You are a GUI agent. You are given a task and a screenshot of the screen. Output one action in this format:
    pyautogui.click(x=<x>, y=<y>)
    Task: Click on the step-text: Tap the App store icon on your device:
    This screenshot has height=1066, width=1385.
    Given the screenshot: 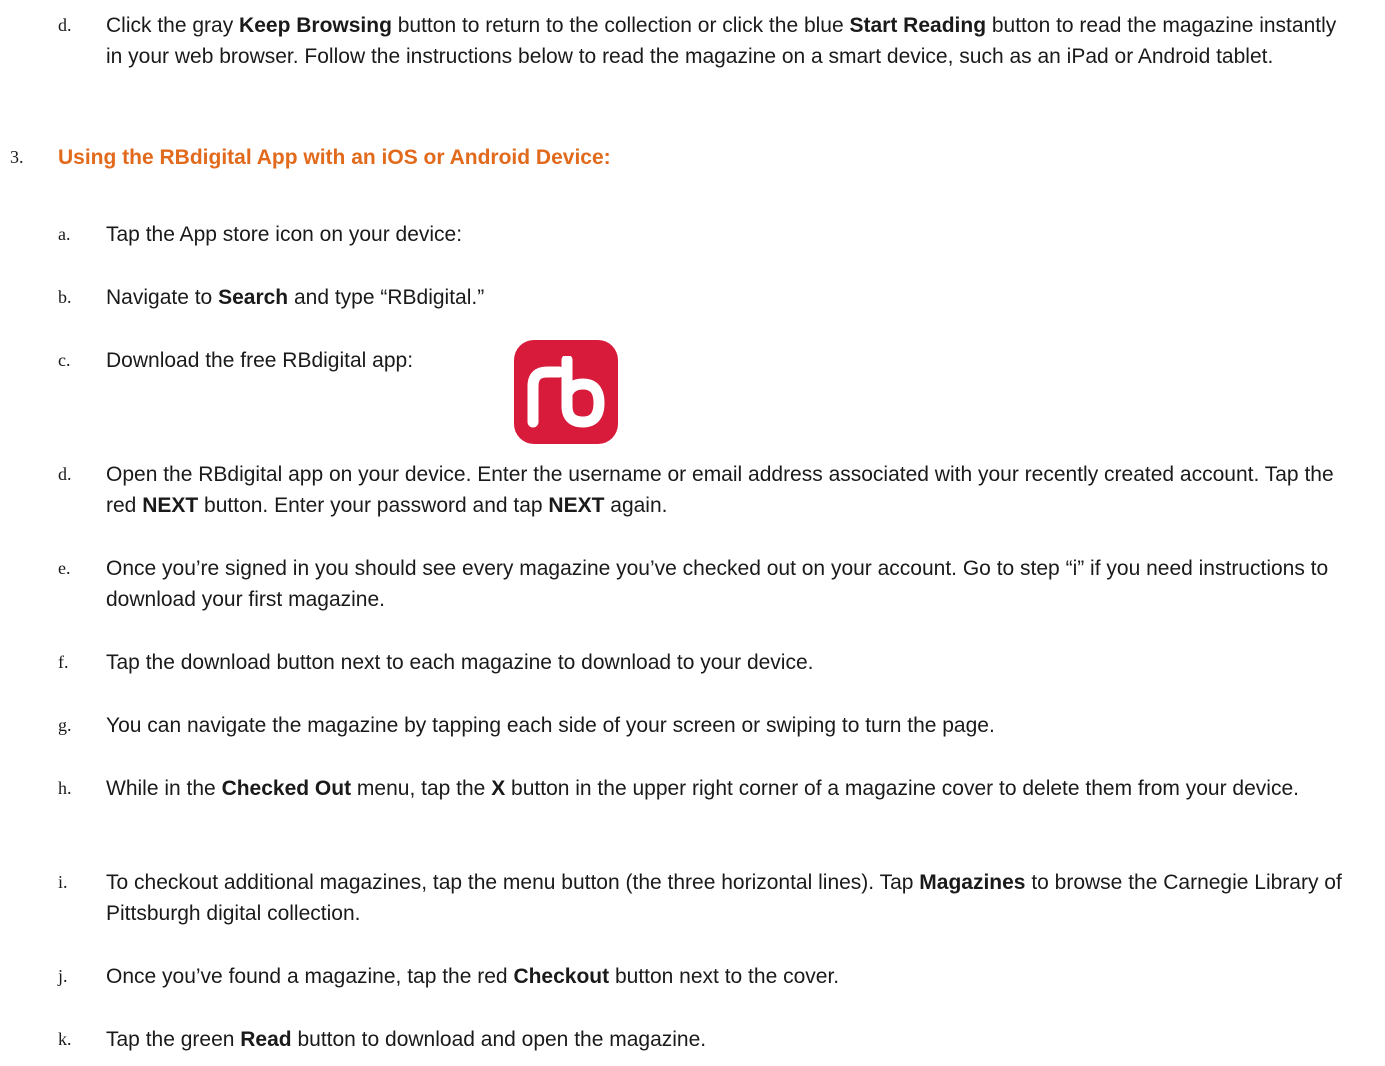 What is the action you would take?
    pyautogui.click(x=284, y=234)
    